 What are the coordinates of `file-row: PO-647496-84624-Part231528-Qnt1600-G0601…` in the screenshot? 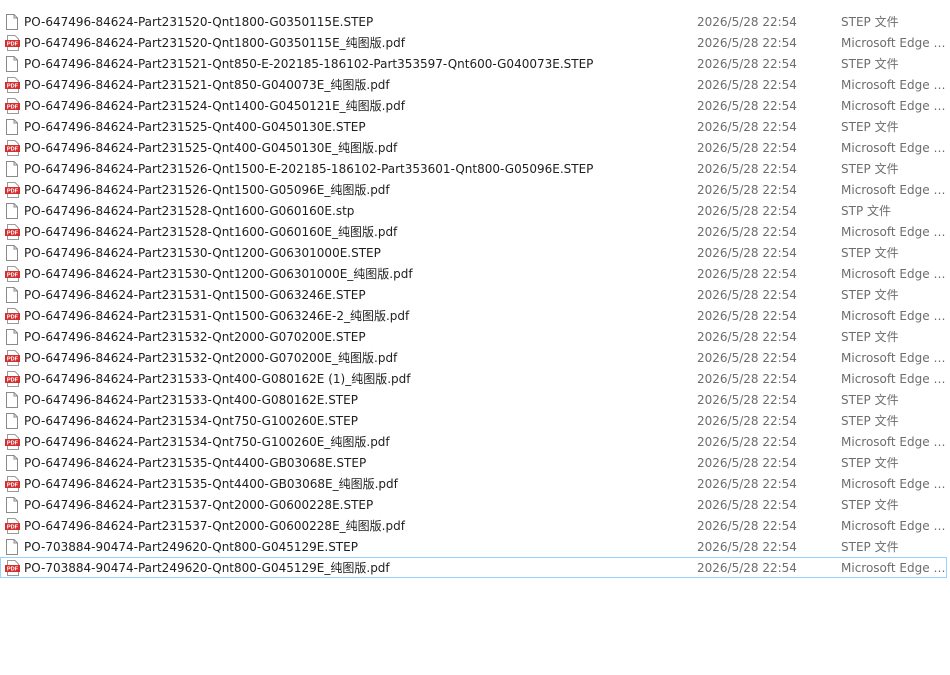 It's located at (473, 210).